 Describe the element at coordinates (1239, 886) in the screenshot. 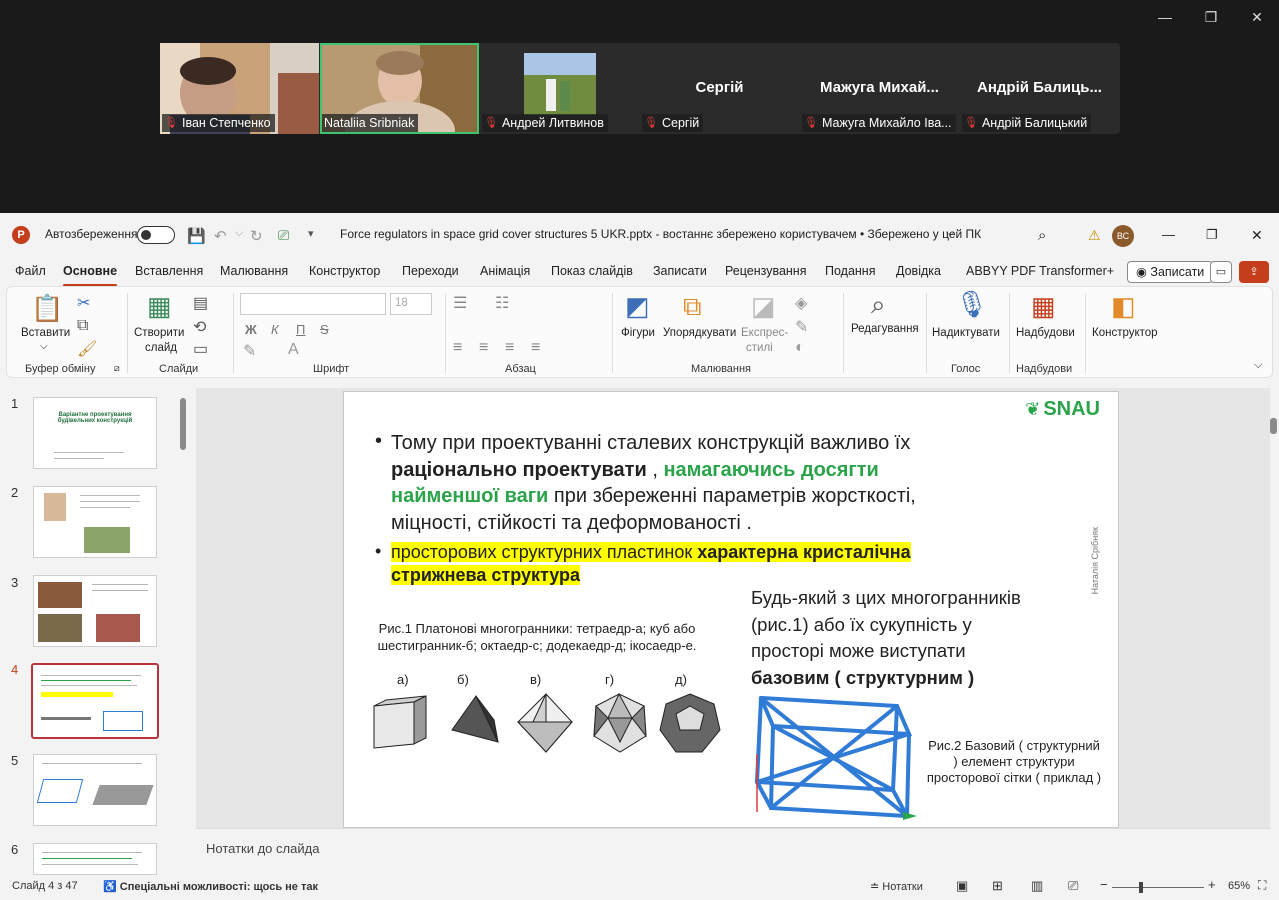

I see `zoom-level: 65%` at that location.